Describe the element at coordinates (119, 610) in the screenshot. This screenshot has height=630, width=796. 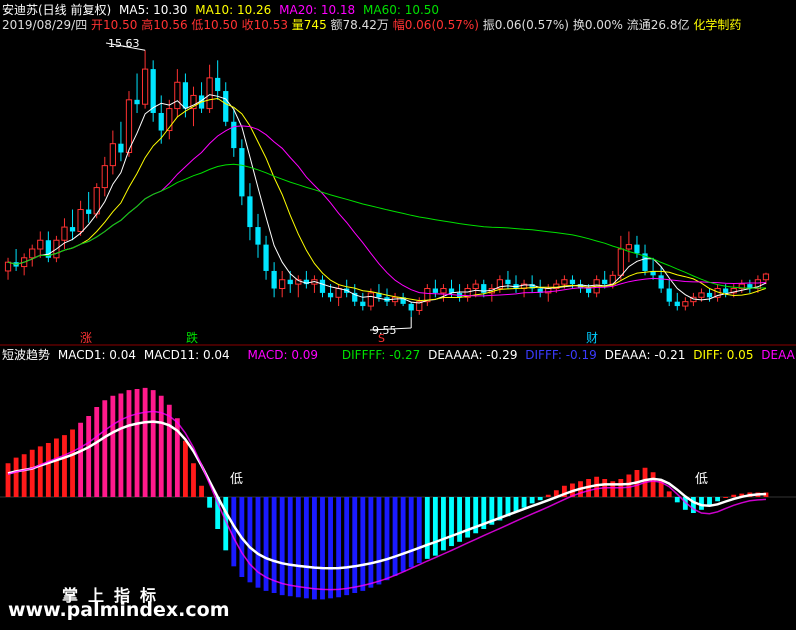
I see `watermark-url: www.palmindex.com` at that location.